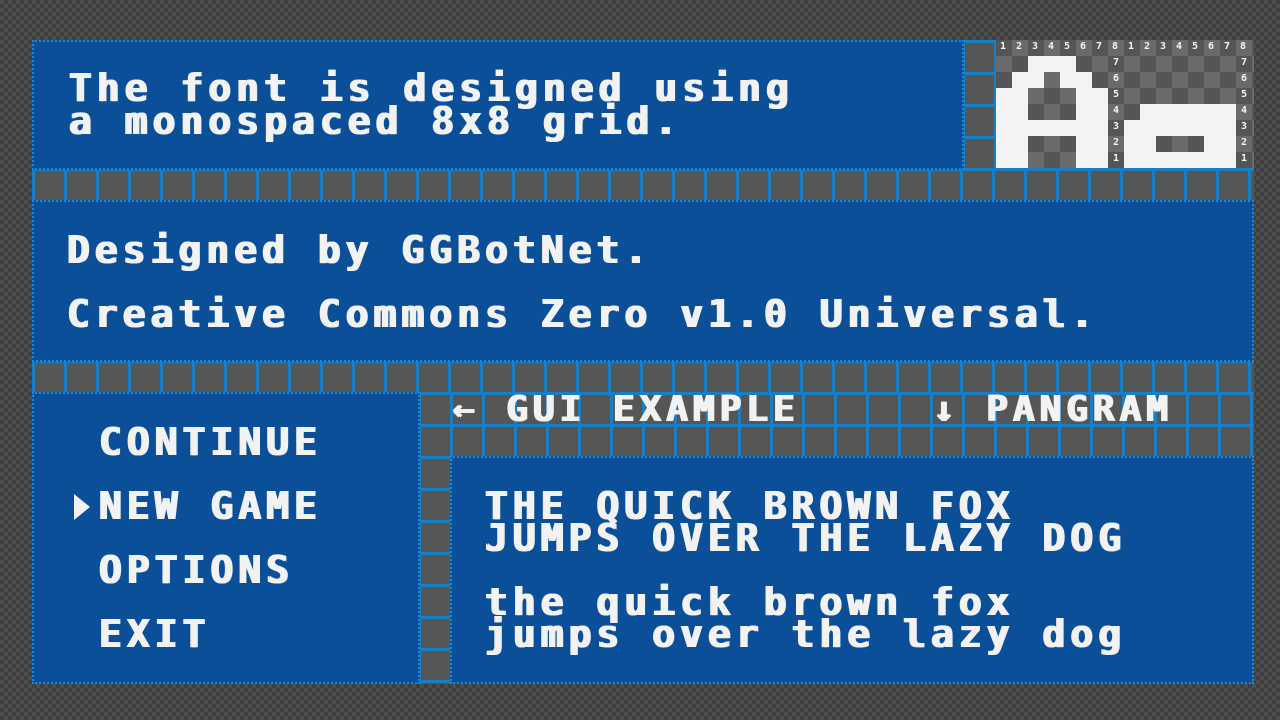 The width and height of the screenshot is (1280, 720). I want to click on row-number-col-right: 7 6 5 4 3 2 1, so click(1246, 113).